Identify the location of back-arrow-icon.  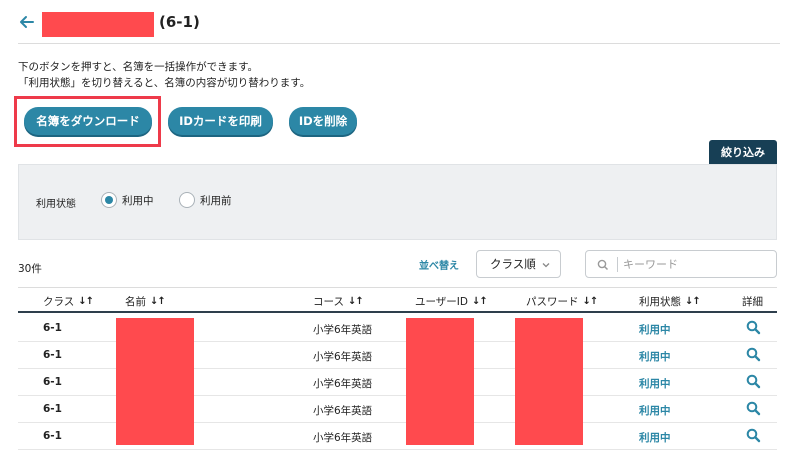
(27, 22).